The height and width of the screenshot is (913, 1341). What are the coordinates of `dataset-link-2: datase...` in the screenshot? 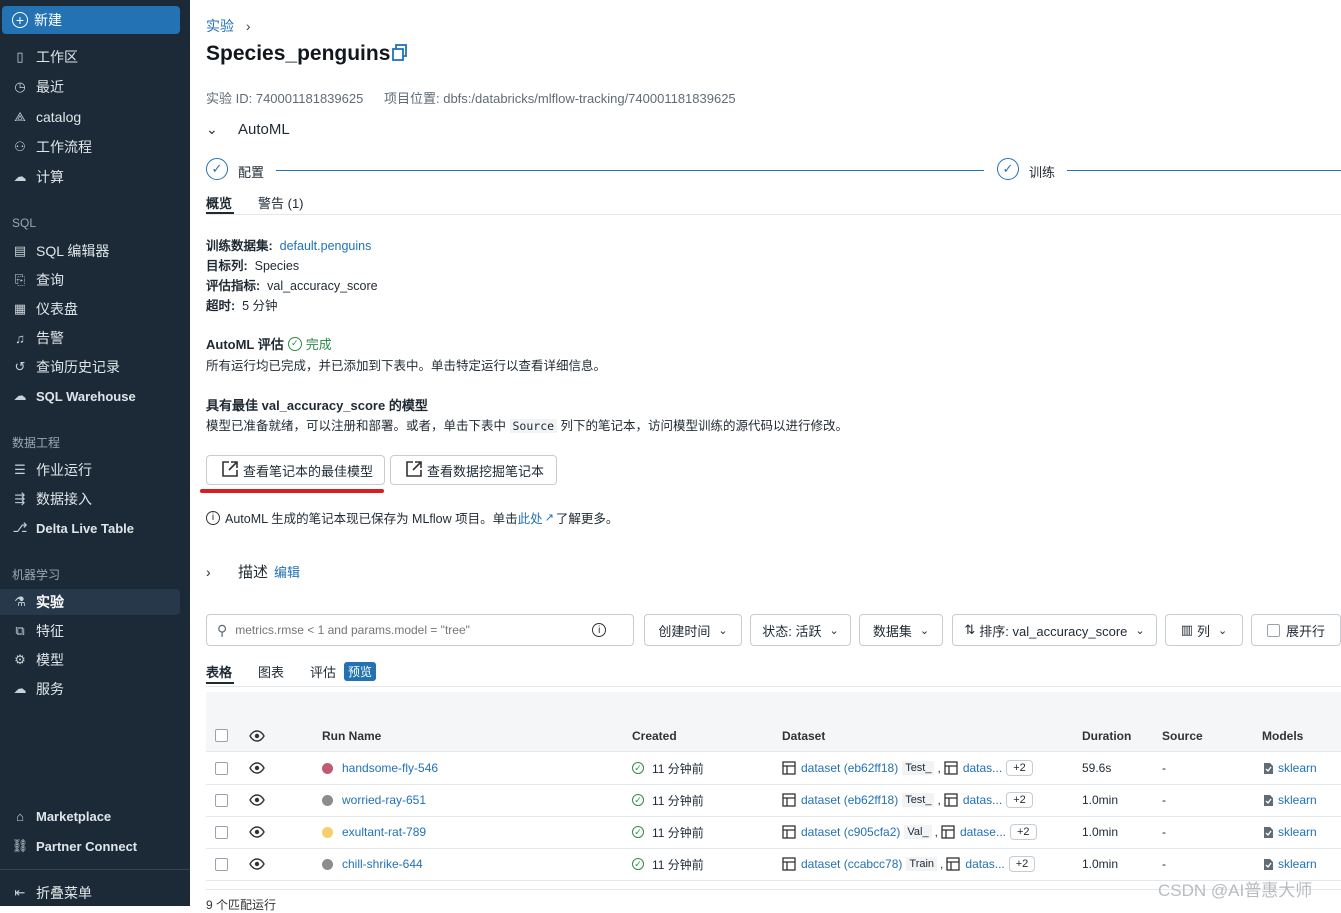 It's located at (983, 832).